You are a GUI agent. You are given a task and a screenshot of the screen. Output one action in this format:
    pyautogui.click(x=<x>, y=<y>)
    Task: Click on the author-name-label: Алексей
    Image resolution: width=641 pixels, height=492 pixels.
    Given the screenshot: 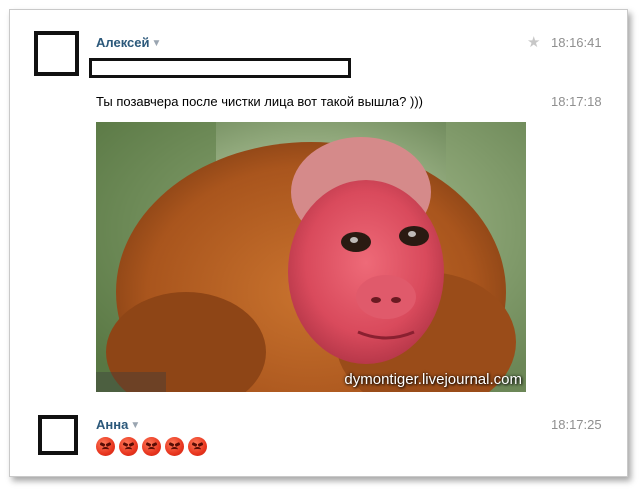 What is the action you would take?
    pyautogui.click(x=123, y=42)
    